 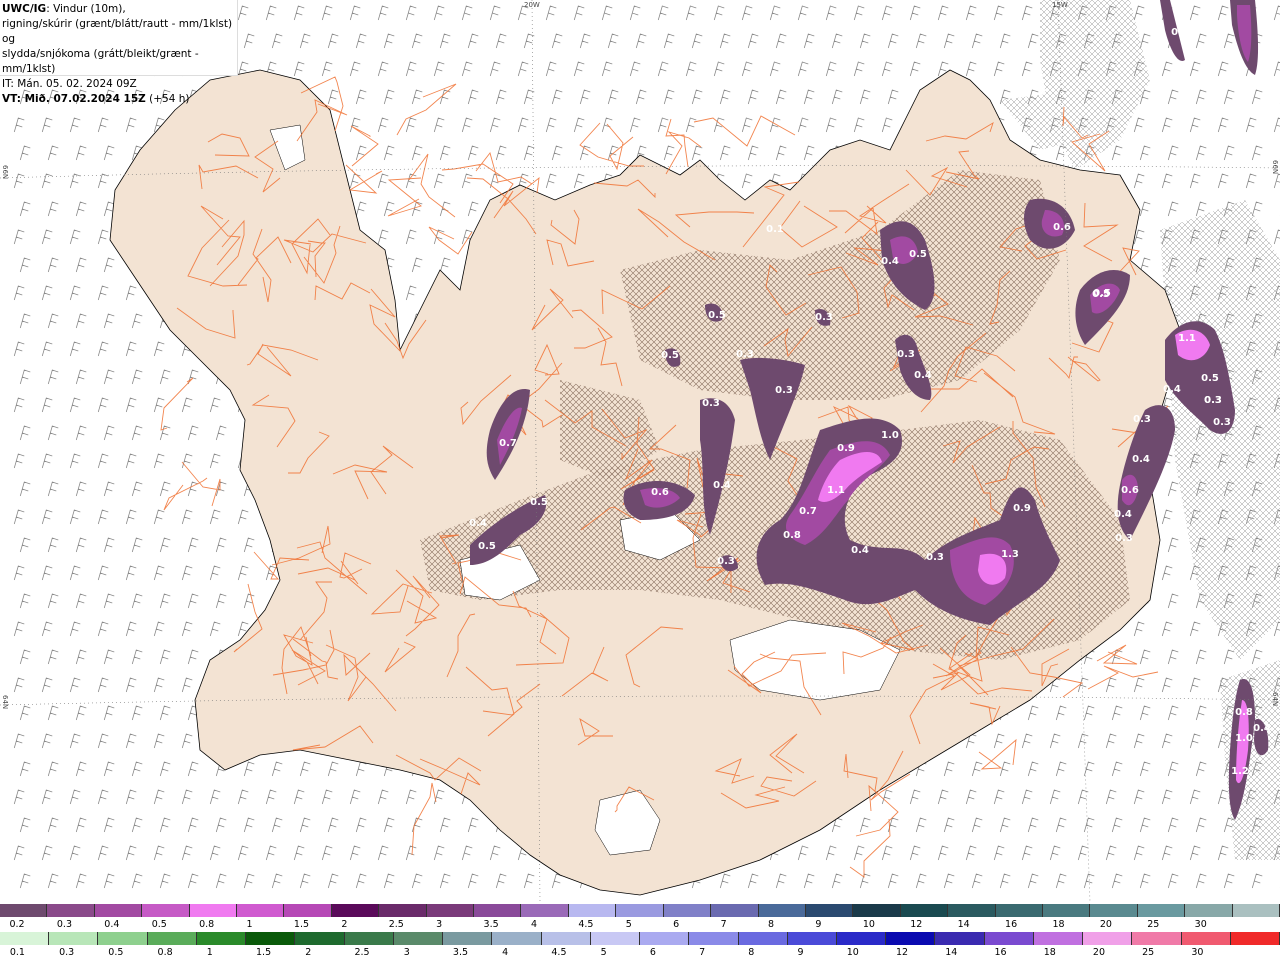 I want to click on rain-label: 30, so click(x=1197, y=952).